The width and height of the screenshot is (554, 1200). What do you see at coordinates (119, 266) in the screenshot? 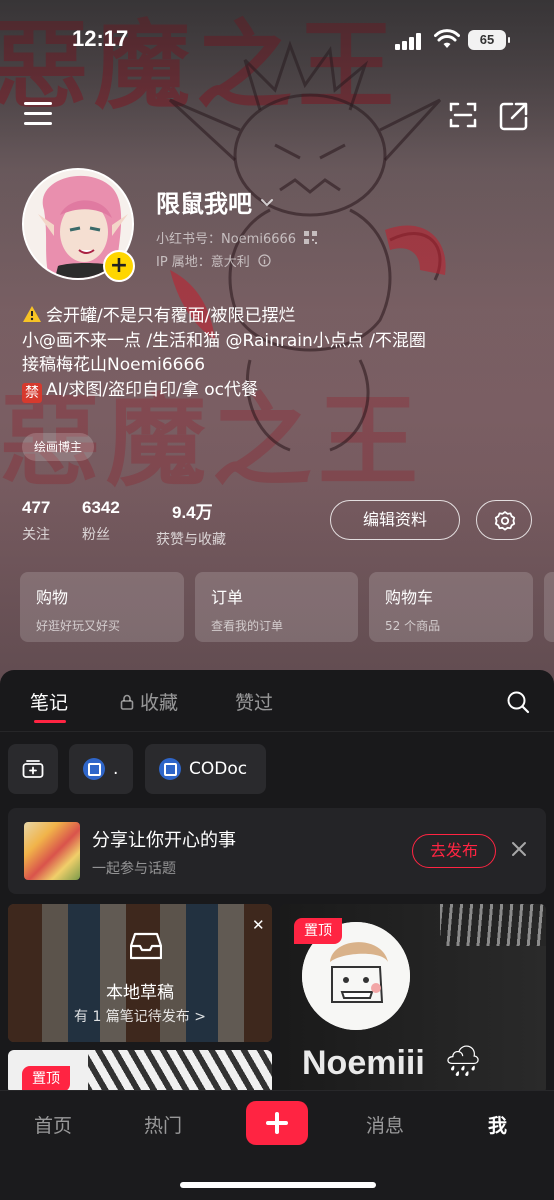
I see `add-avatar-badge-icon: +` at bounding box center [119, 266].